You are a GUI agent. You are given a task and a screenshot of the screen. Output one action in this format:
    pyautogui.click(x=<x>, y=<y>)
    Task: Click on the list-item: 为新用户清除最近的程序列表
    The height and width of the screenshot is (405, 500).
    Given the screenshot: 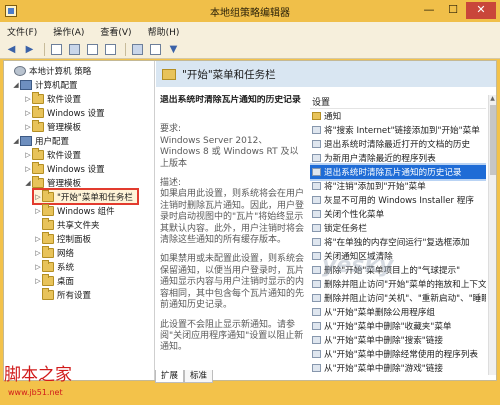 What is the action you would take?
    pyautogui.click(x=398, y=158)
    